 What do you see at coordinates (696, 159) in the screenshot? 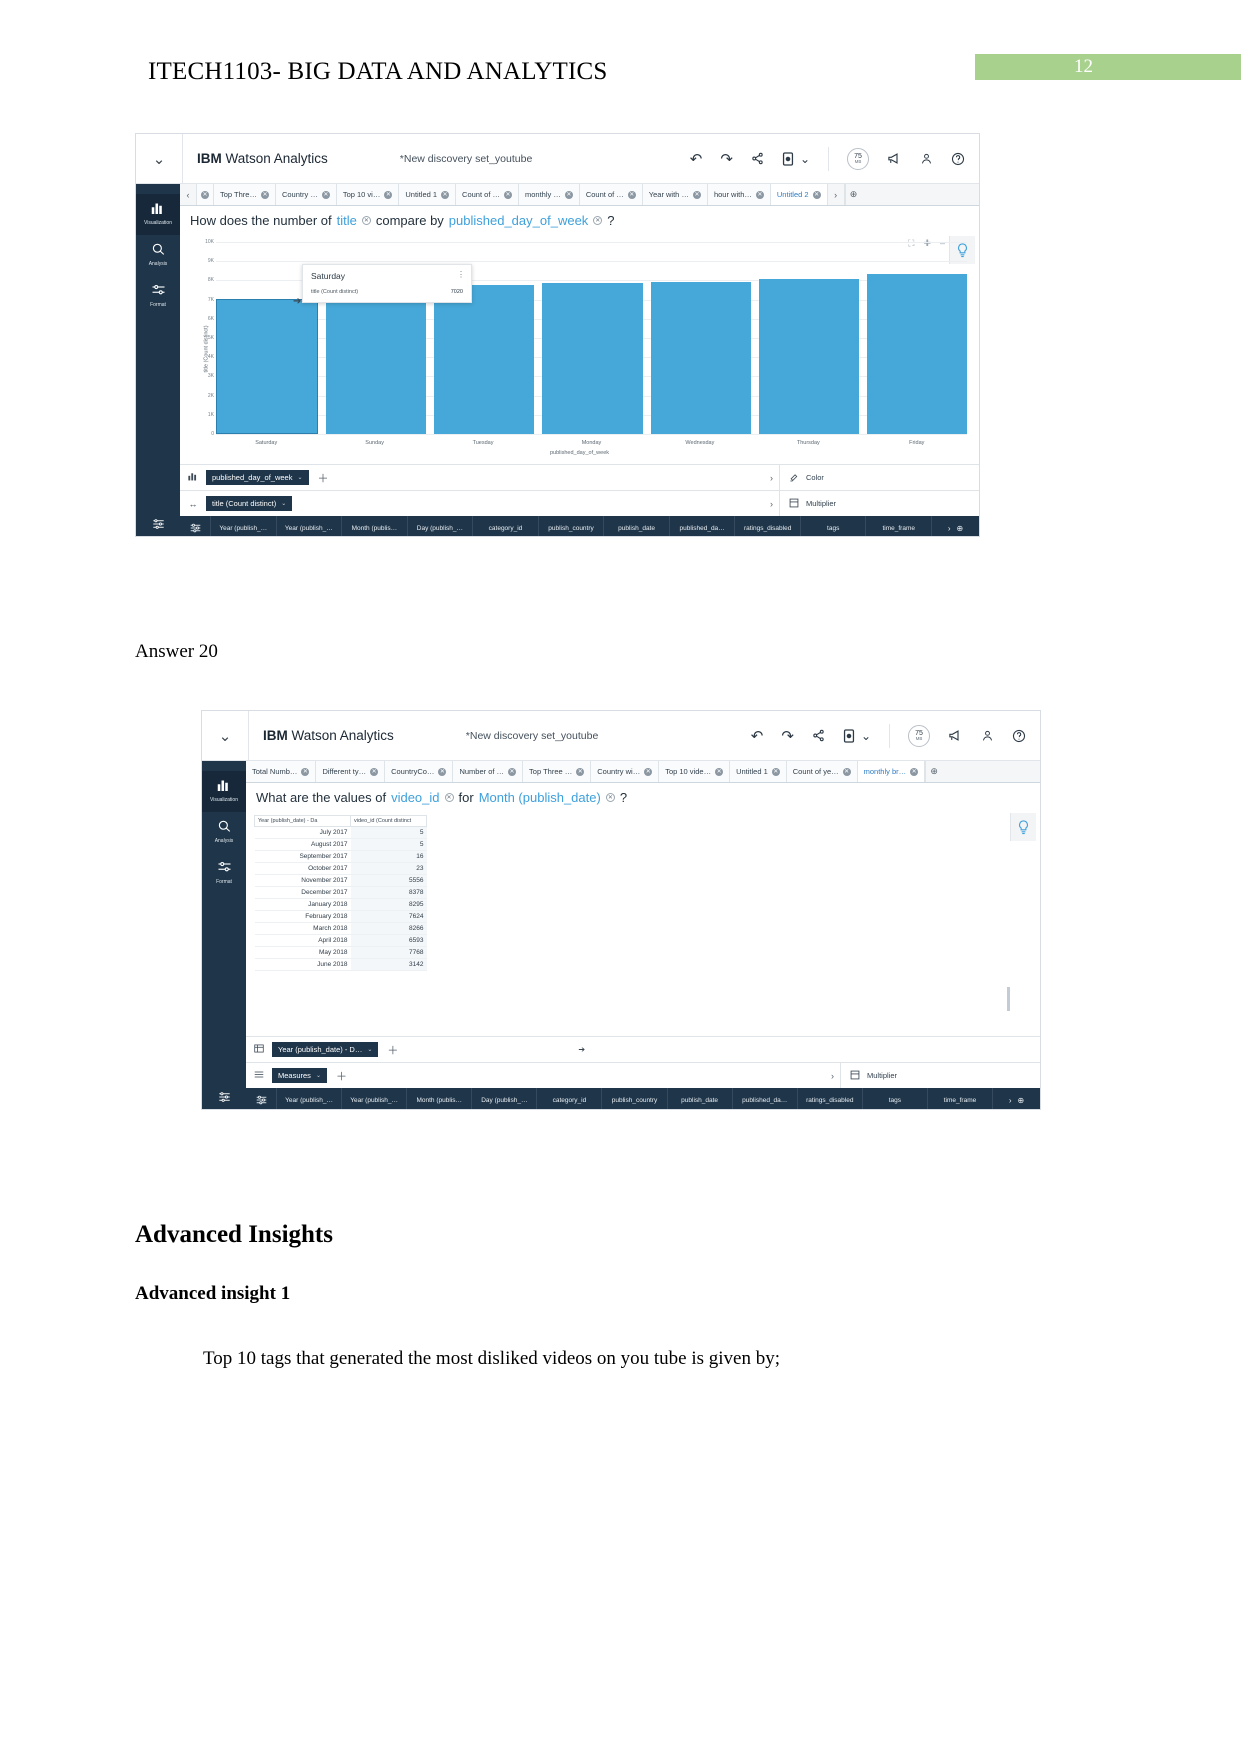
I see `undo-icon: ↶` at bounding box center [696, 159].